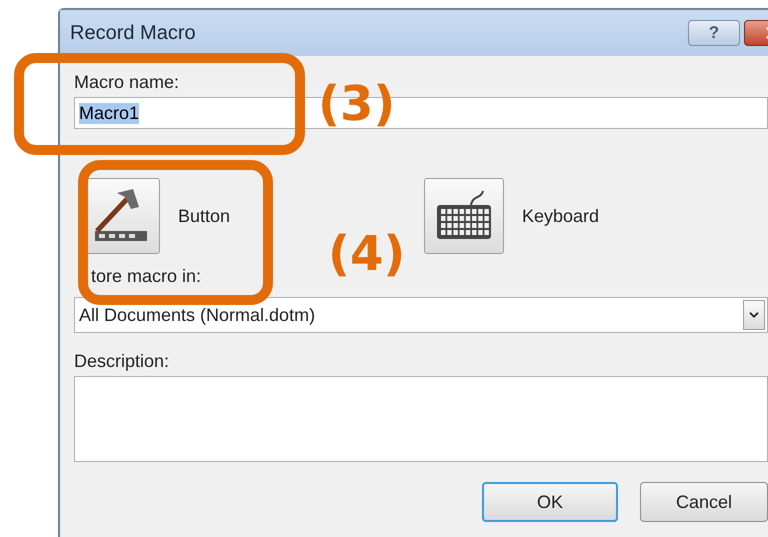 The height and width of the screenshot is (537, 768). What do you see at coordinates (109, 113) in the screenshot?
I see `macro-name-value: Macro1` at bounding box center [109, 113].